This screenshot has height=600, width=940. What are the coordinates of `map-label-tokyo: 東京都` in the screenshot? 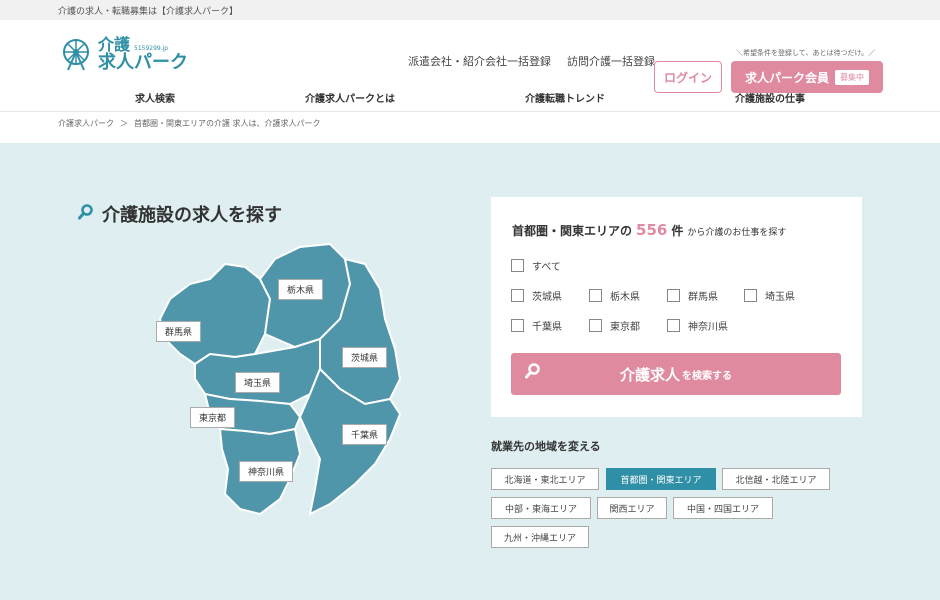 It's located at (213, 417).